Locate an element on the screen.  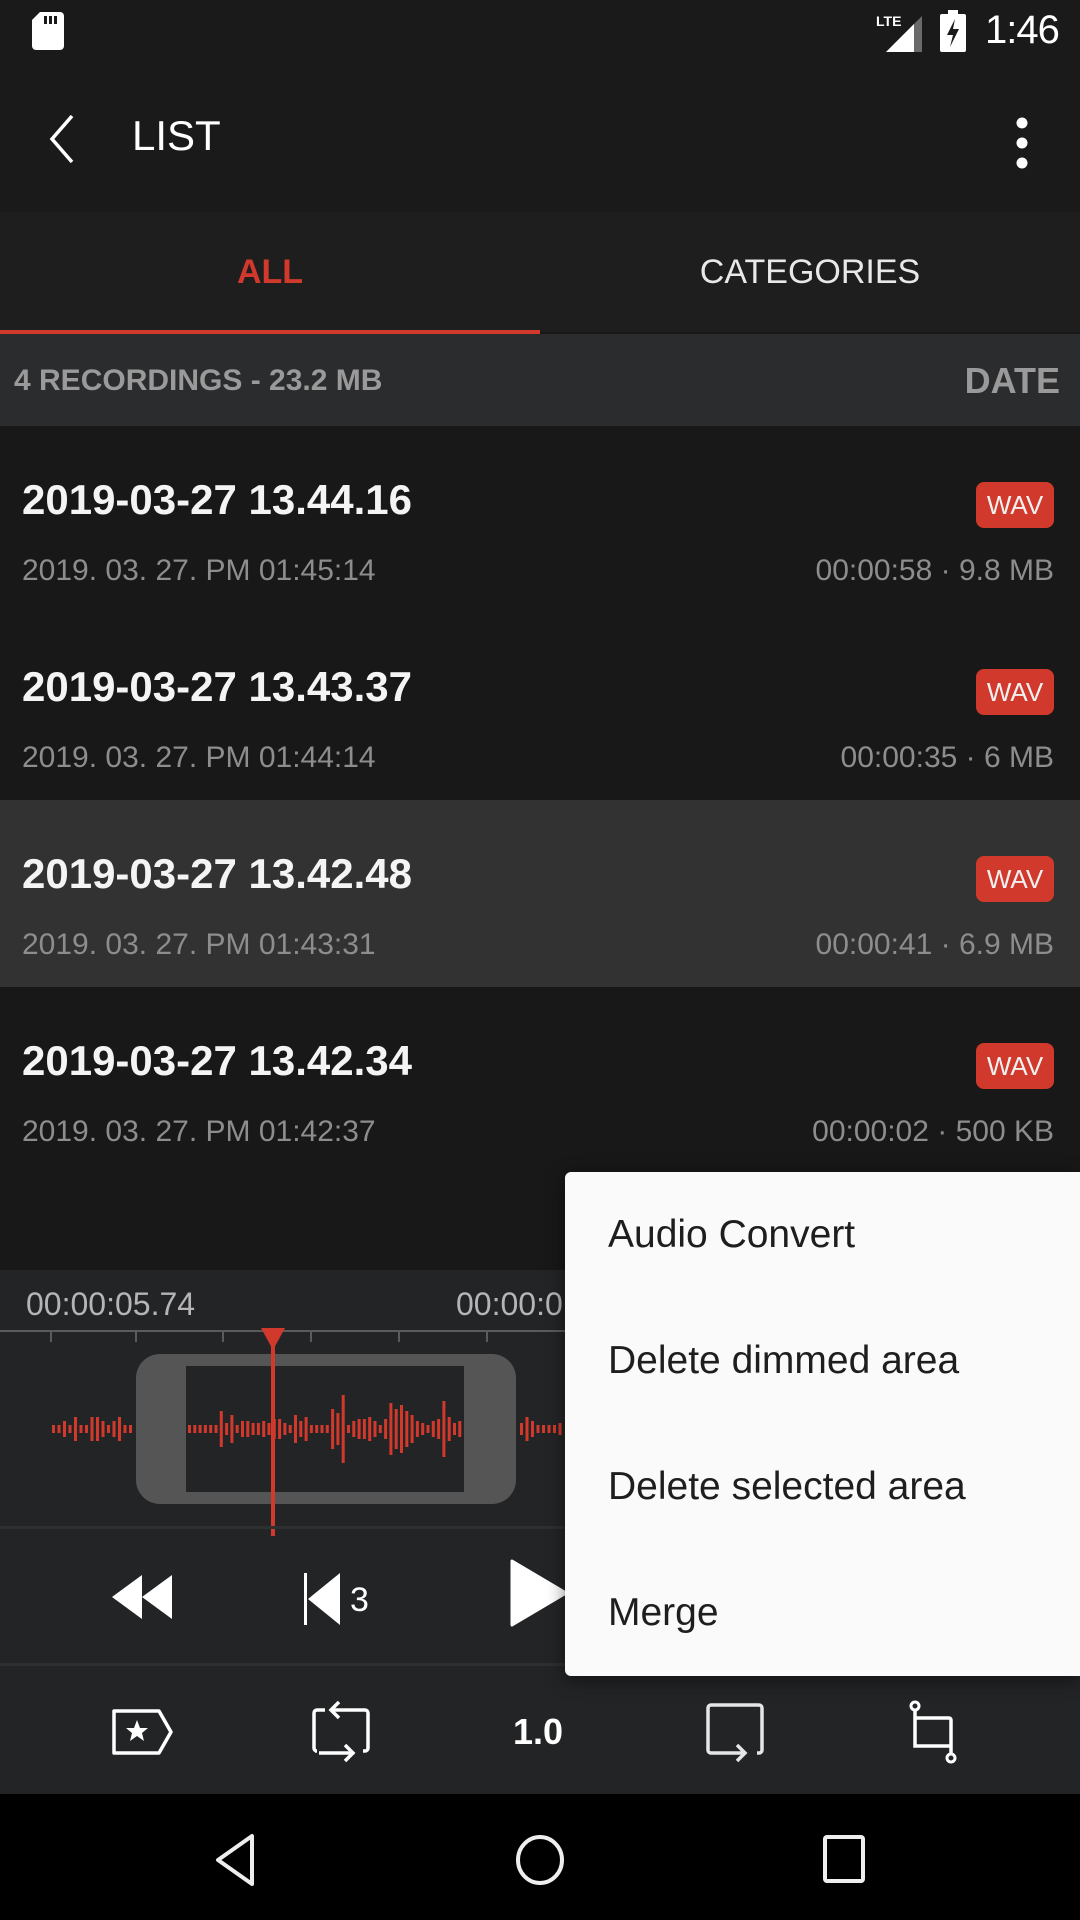
skip-seconds-label: 3 is located at coordinates (359, 1600).